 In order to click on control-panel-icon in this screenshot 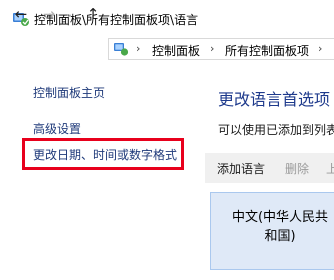, I will do `click(121, 49)`.